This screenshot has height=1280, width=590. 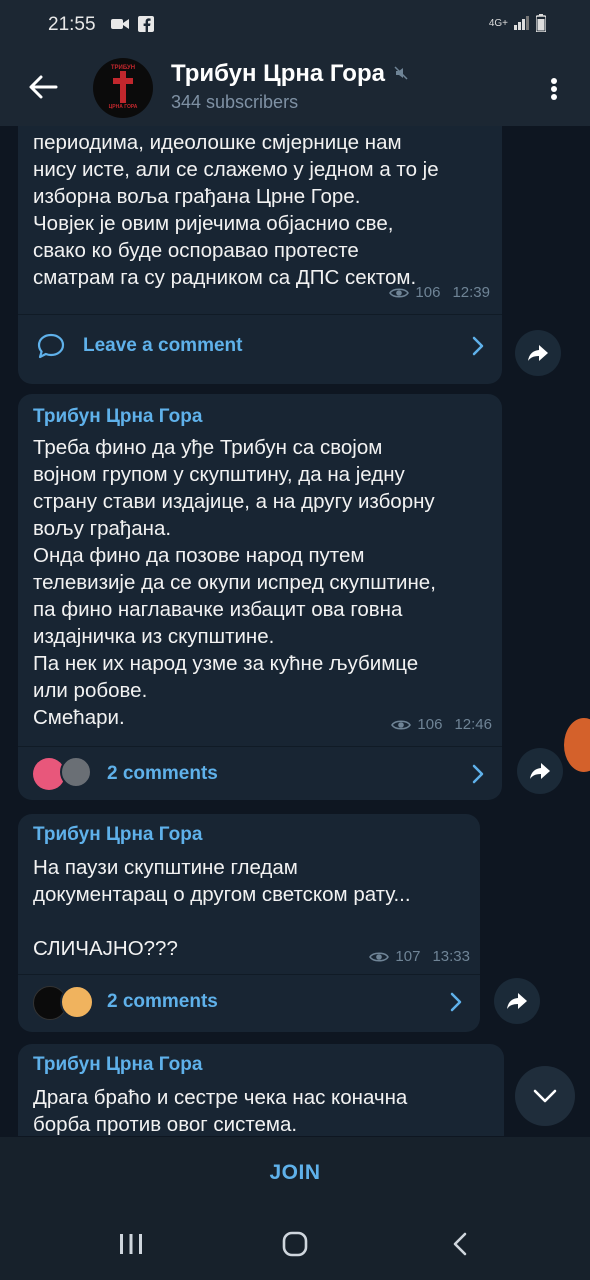 I want to click on subscriber-count: 344 subscribers, so click(x=235, y=102).